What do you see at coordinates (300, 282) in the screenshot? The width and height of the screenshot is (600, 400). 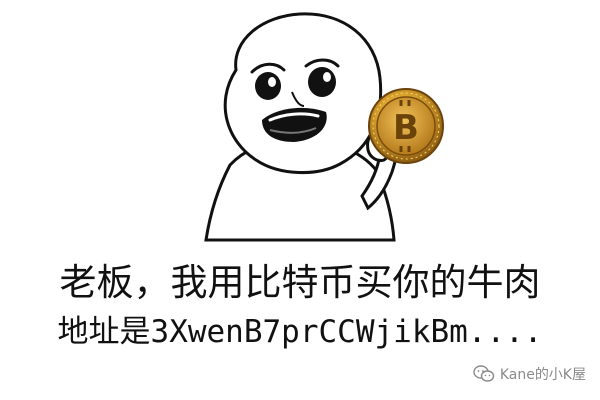 I see `caption-line-1: 老板，我用比特币买你的牛肉` at bounding box center [300, 282].